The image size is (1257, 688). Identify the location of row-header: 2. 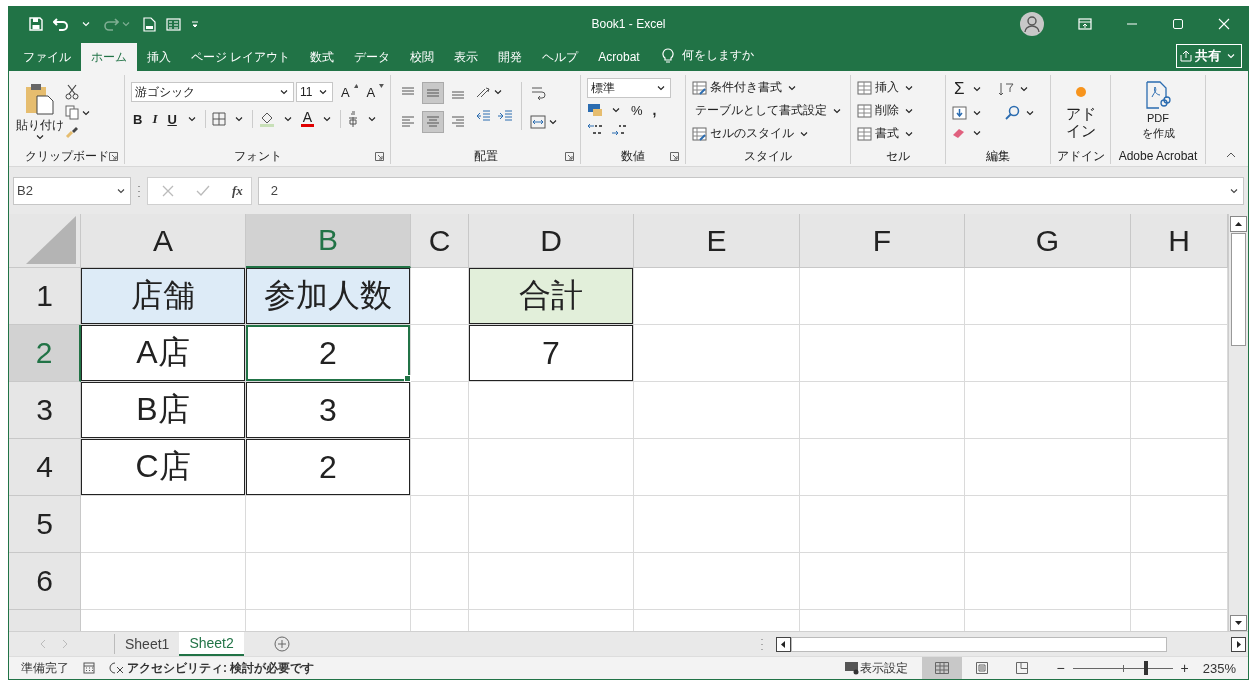
(45, 353).